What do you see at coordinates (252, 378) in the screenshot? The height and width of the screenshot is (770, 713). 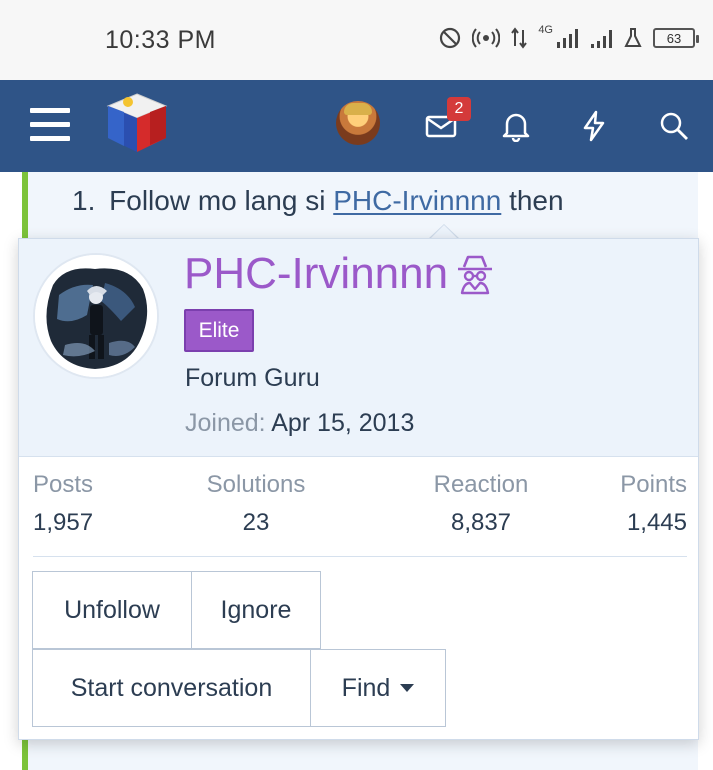 I see `user-title: Forum Guru` at bounding box center [252, 378].